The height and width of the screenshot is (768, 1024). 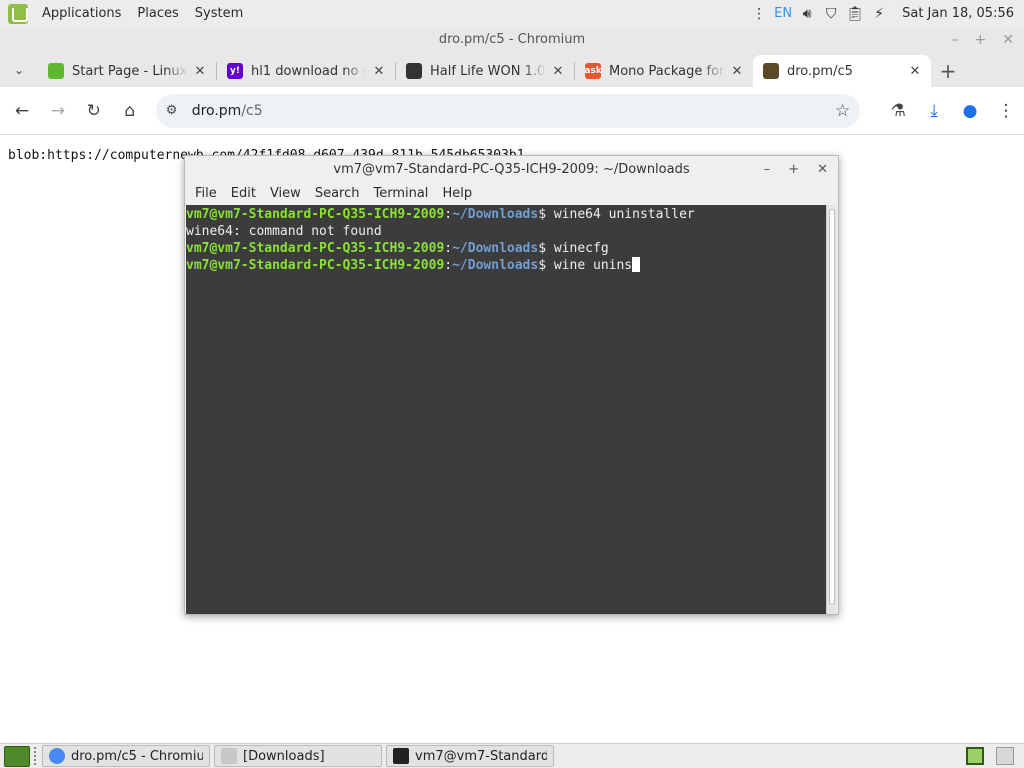 What do you see at coordinates (284, 231) in the screenshot?
I see `terminal-output-line: wine64: command not found` at bounding box center [284, 231].